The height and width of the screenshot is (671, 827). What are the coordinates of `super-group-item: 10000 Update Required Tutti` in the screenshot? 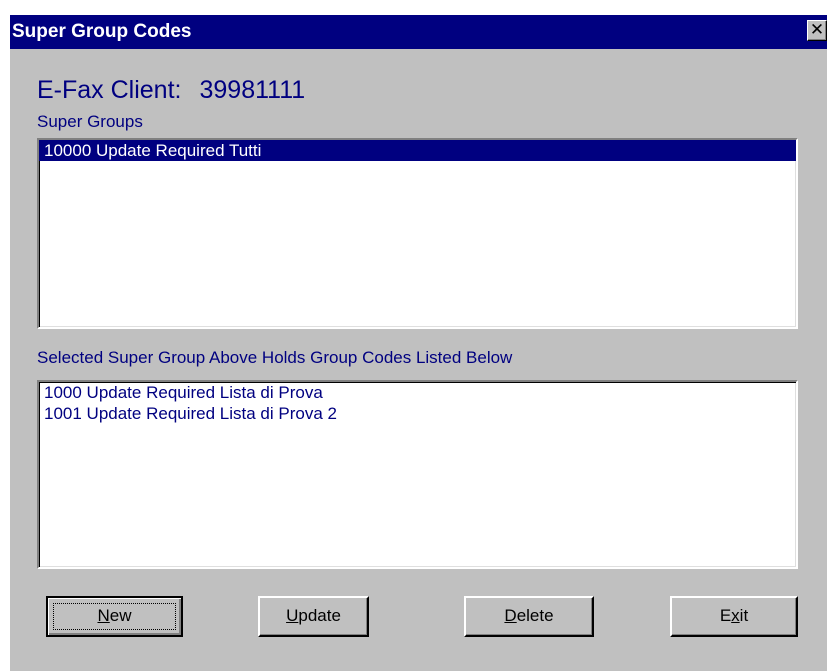 It's located at (417, 150).